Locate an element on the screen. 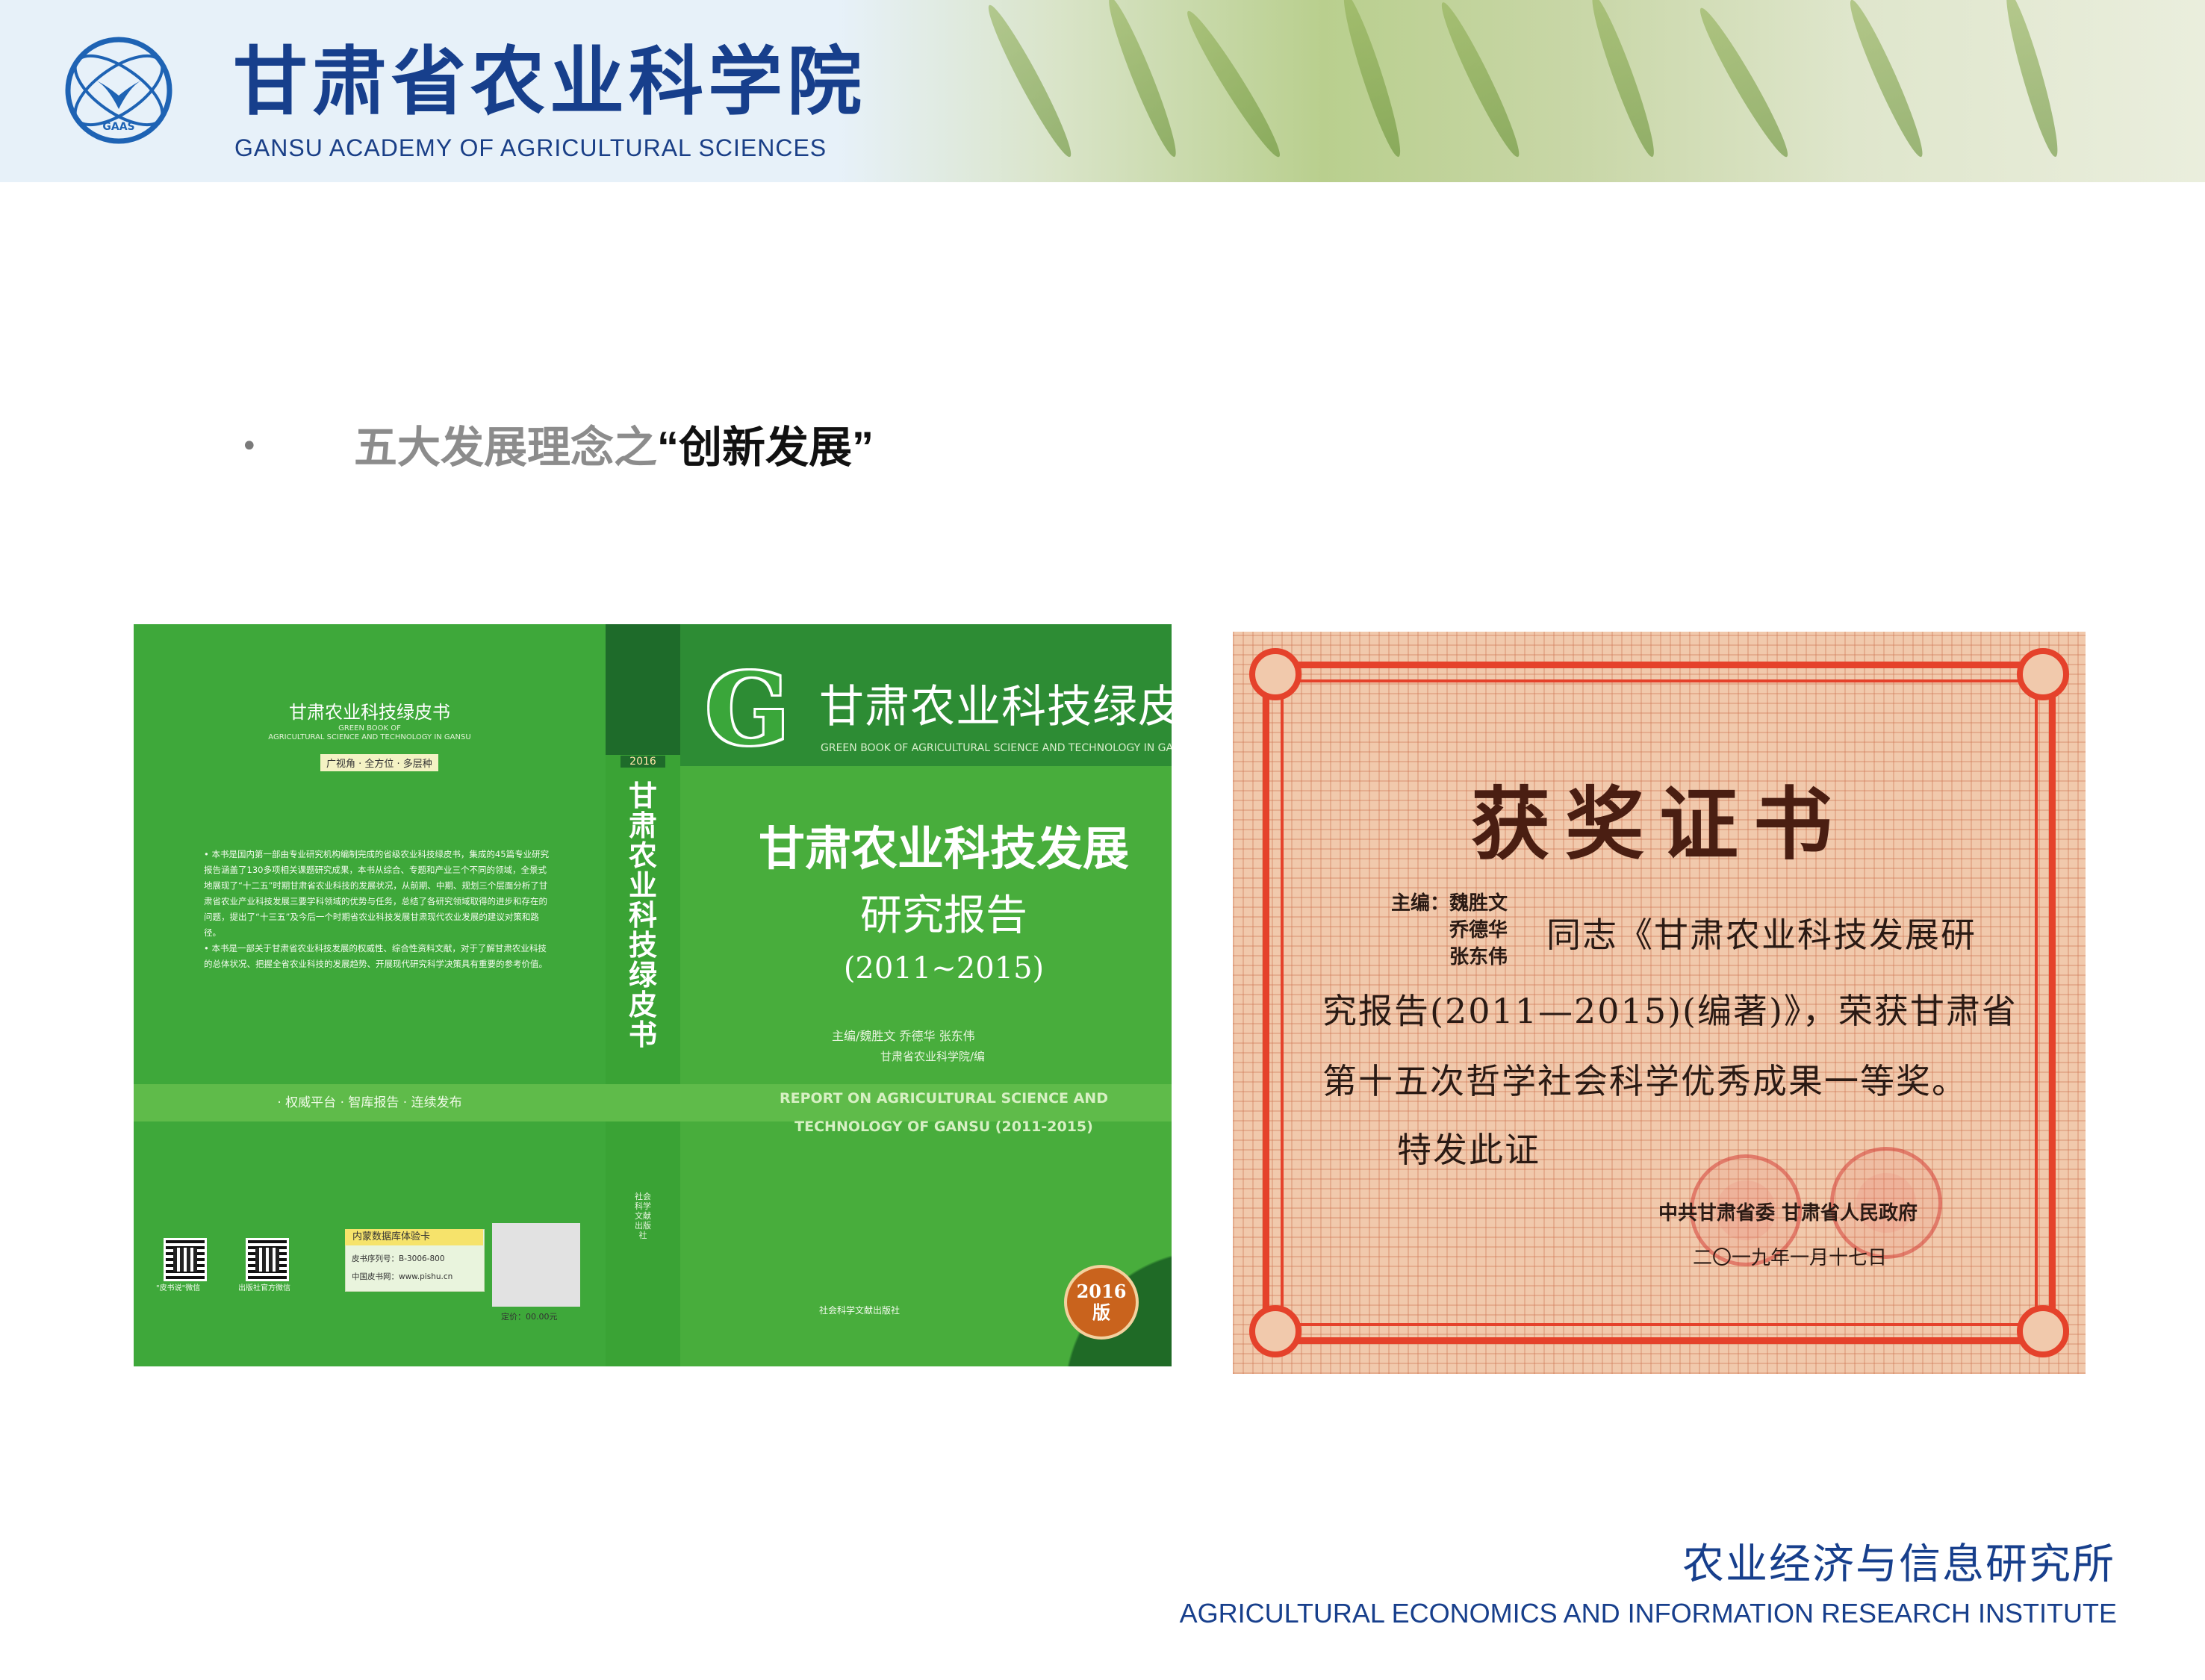 Image resolution: width=2205 pixels, height=1680 pixels. editor-name: 魏胜文 is located at coordinates (1478, 903).